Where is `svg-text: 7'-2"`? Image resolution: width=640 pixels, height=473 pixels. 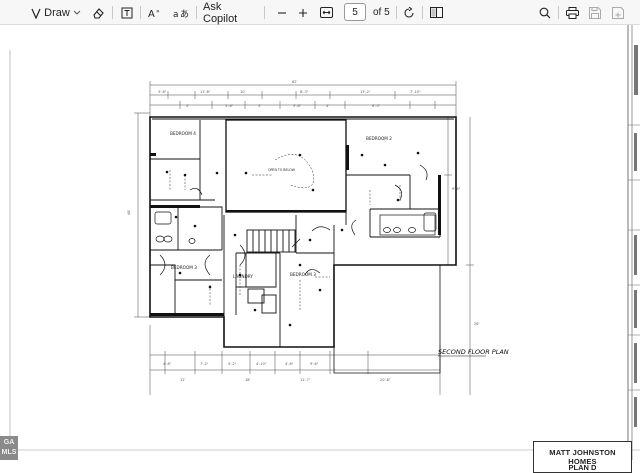
svg-text: 7'-2" is located at coordinates (204, 364).